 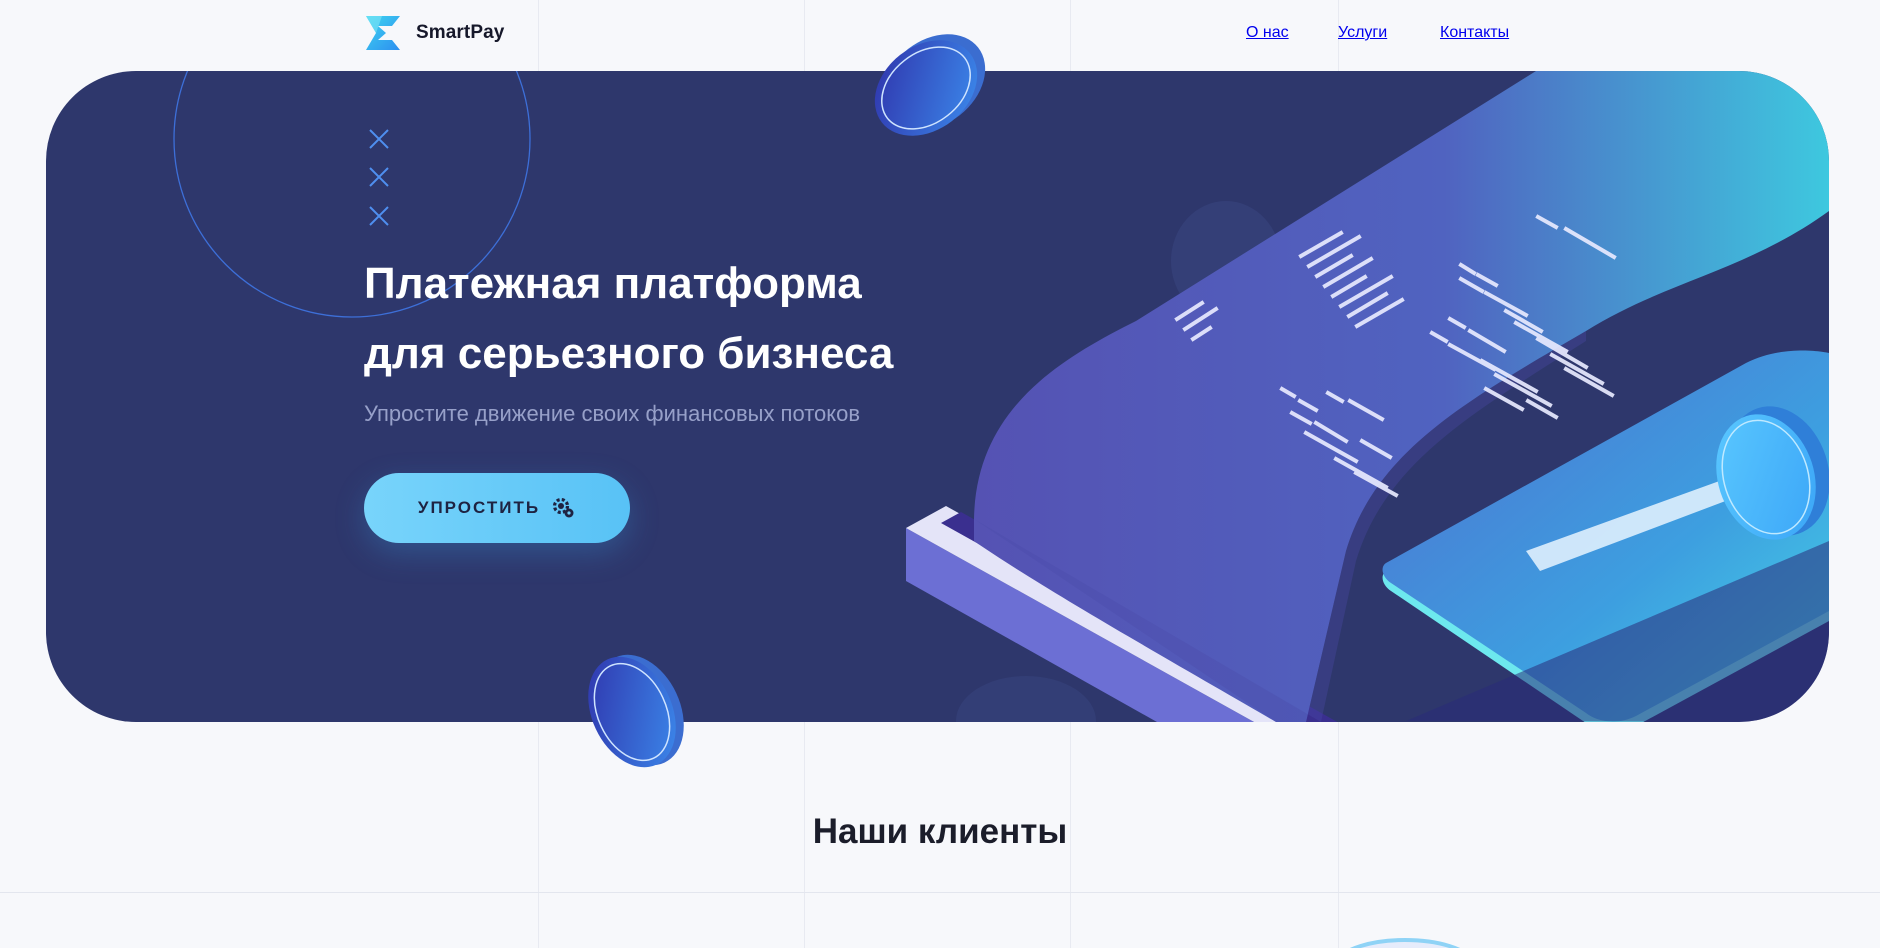 What do you see at coordinates (379, 177) in the screenshot?
I see `decor-crosses` at bounding box center [379, 177].